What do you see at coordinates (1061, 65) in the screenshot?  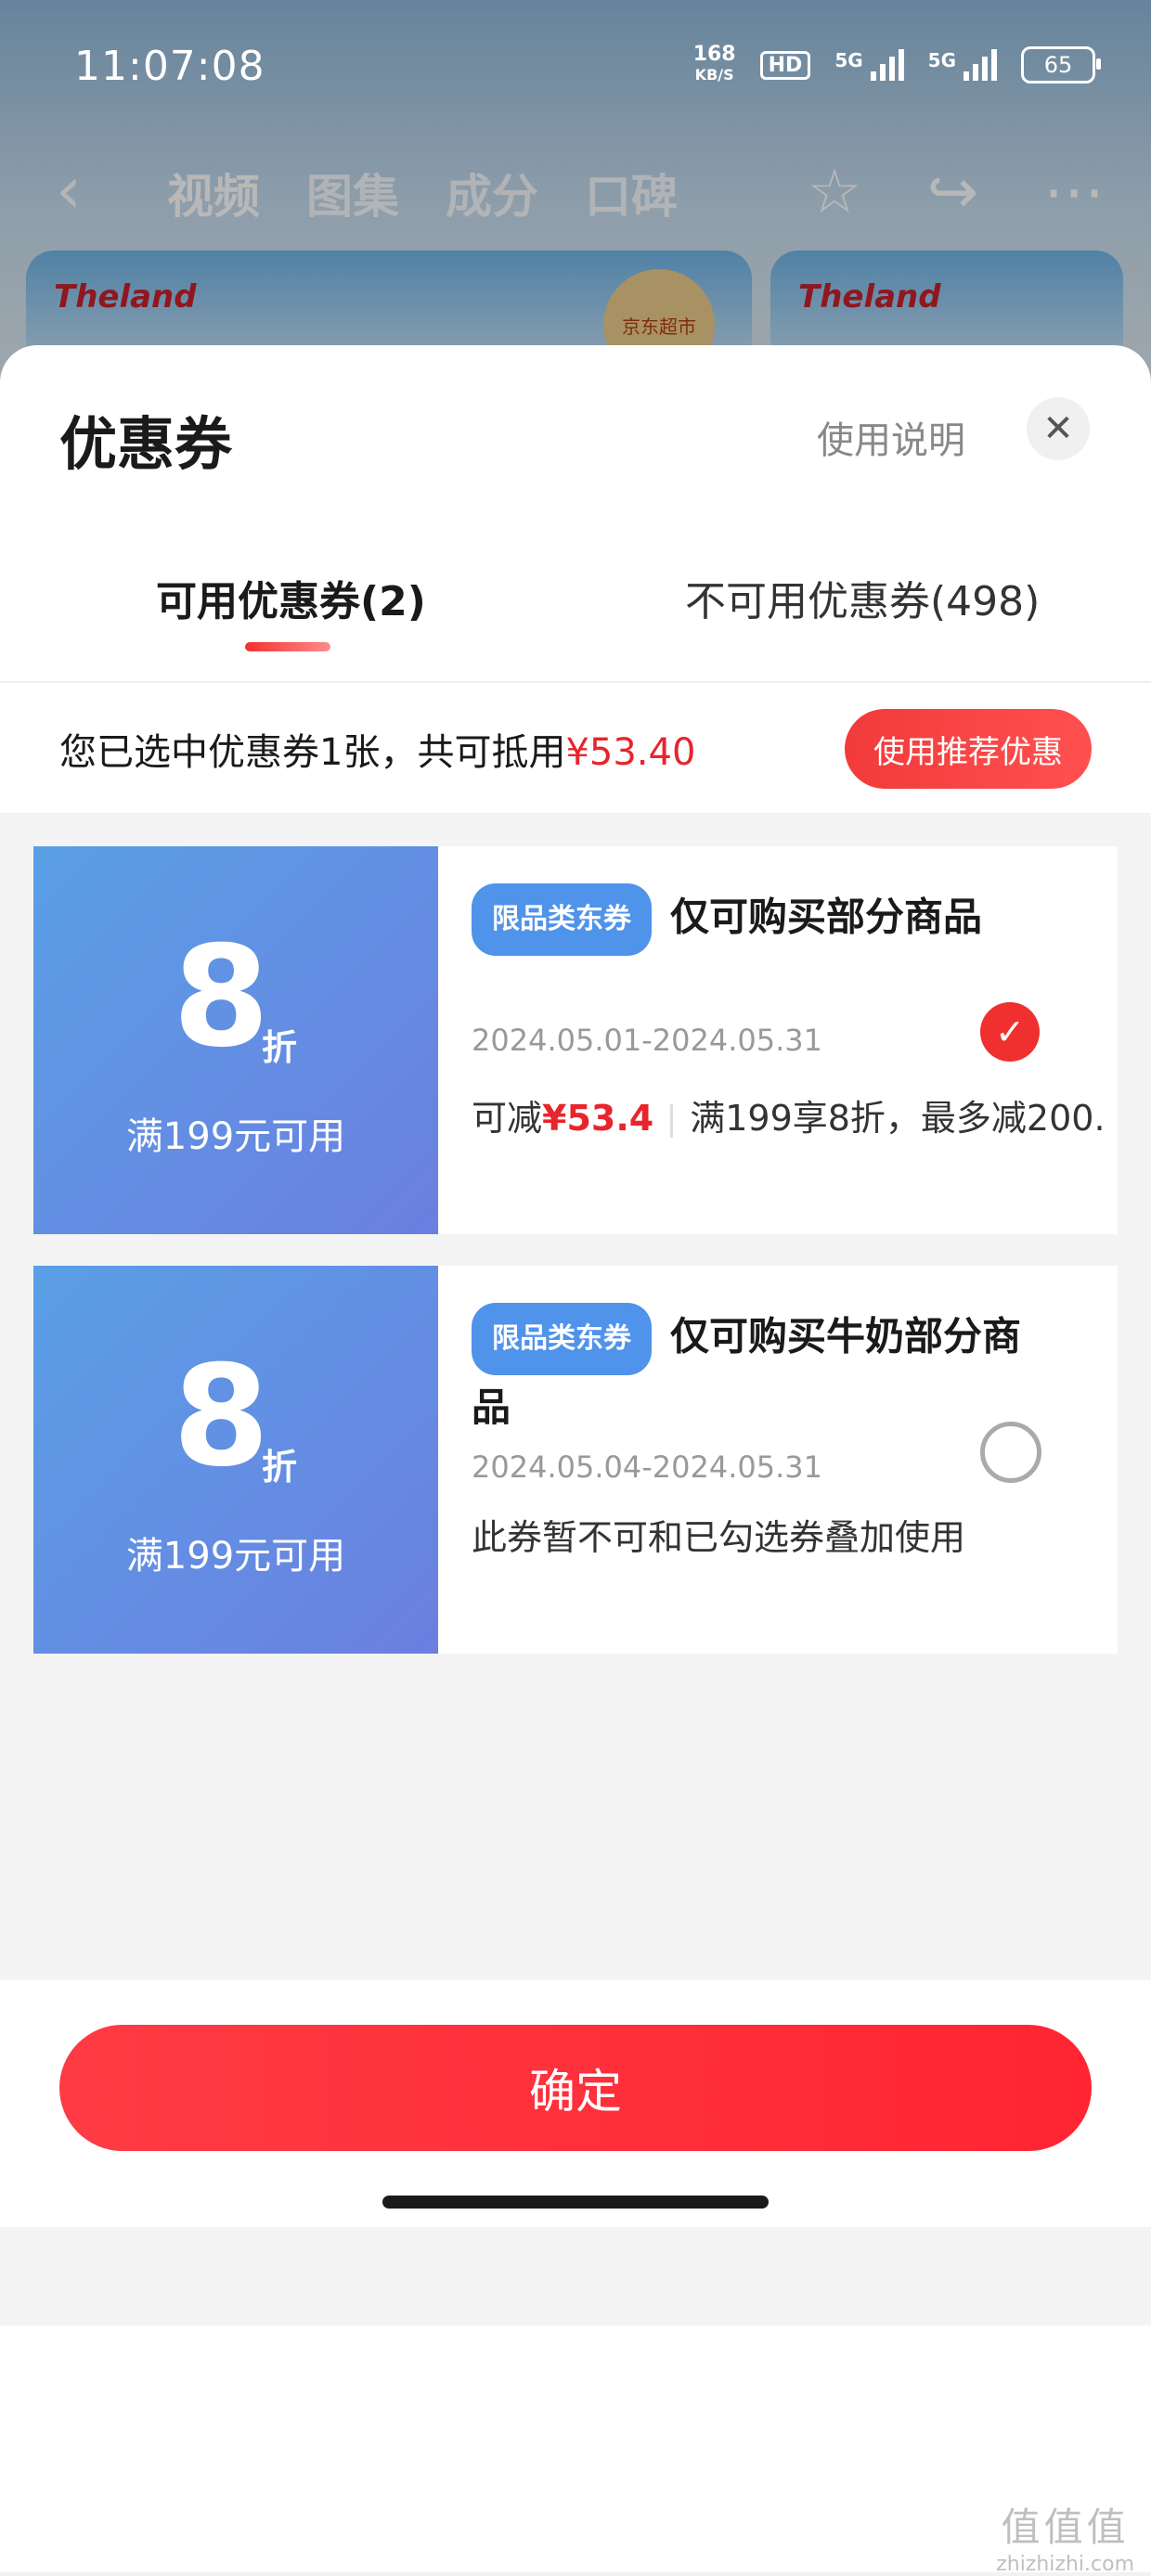 I see `battery-icon: 65` at bounding box center [1061, 65].